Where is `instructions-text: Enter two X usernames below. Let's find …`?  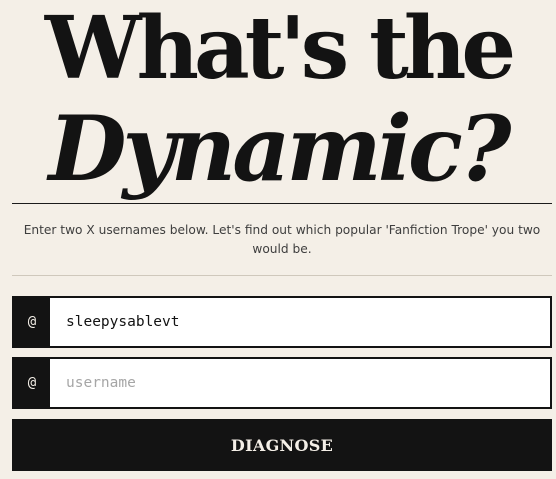
instructions-text: Enter two X usernames below. Let's find … is located at coordinates (282, 239).